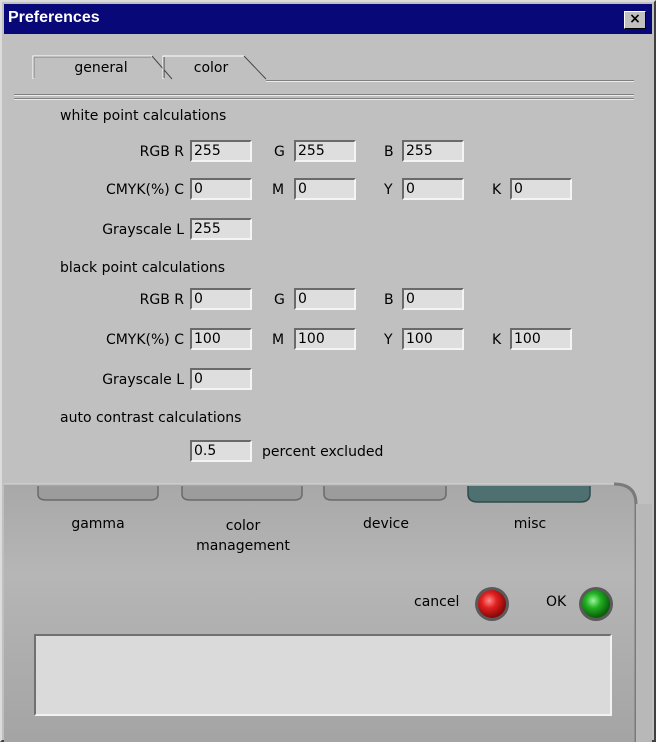 The height and width of the screenshot is (742, 656). What do you see at coordinates (541, 189) in the screenshot?
I see `white-k-field: 0` at bounding box center [541, 189].